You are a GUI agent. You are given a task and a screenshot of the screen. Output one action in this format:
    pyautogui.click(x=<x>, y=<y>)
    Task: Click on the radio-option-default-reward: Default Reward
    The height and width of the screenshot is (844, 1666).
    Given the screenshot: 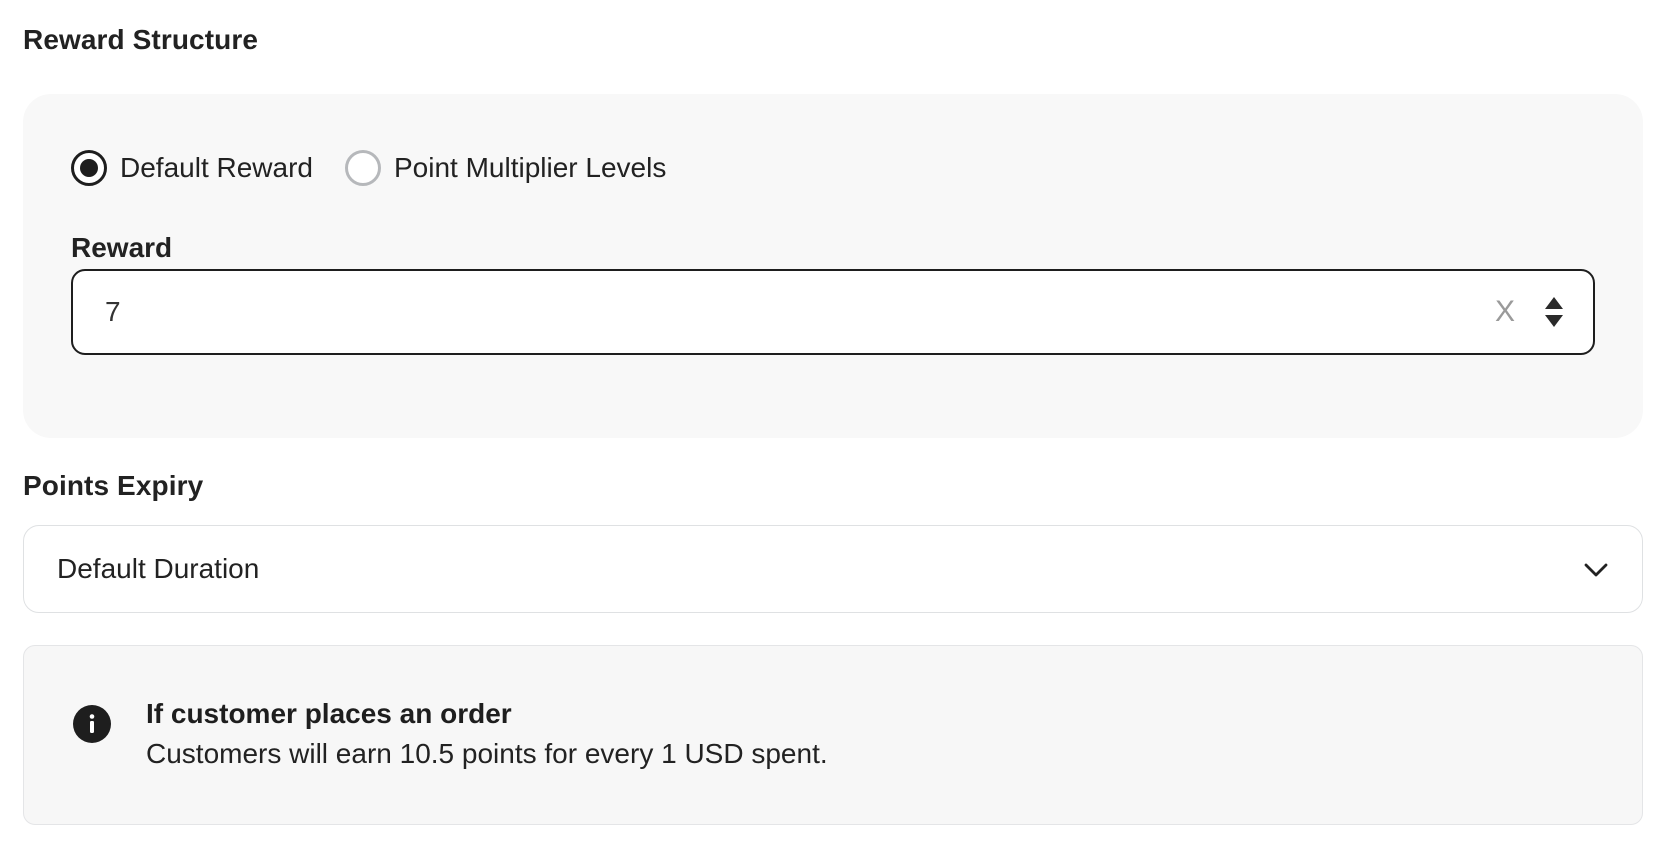 What is the action you would take?
    pyautogui.click(x=192, y=168)
    